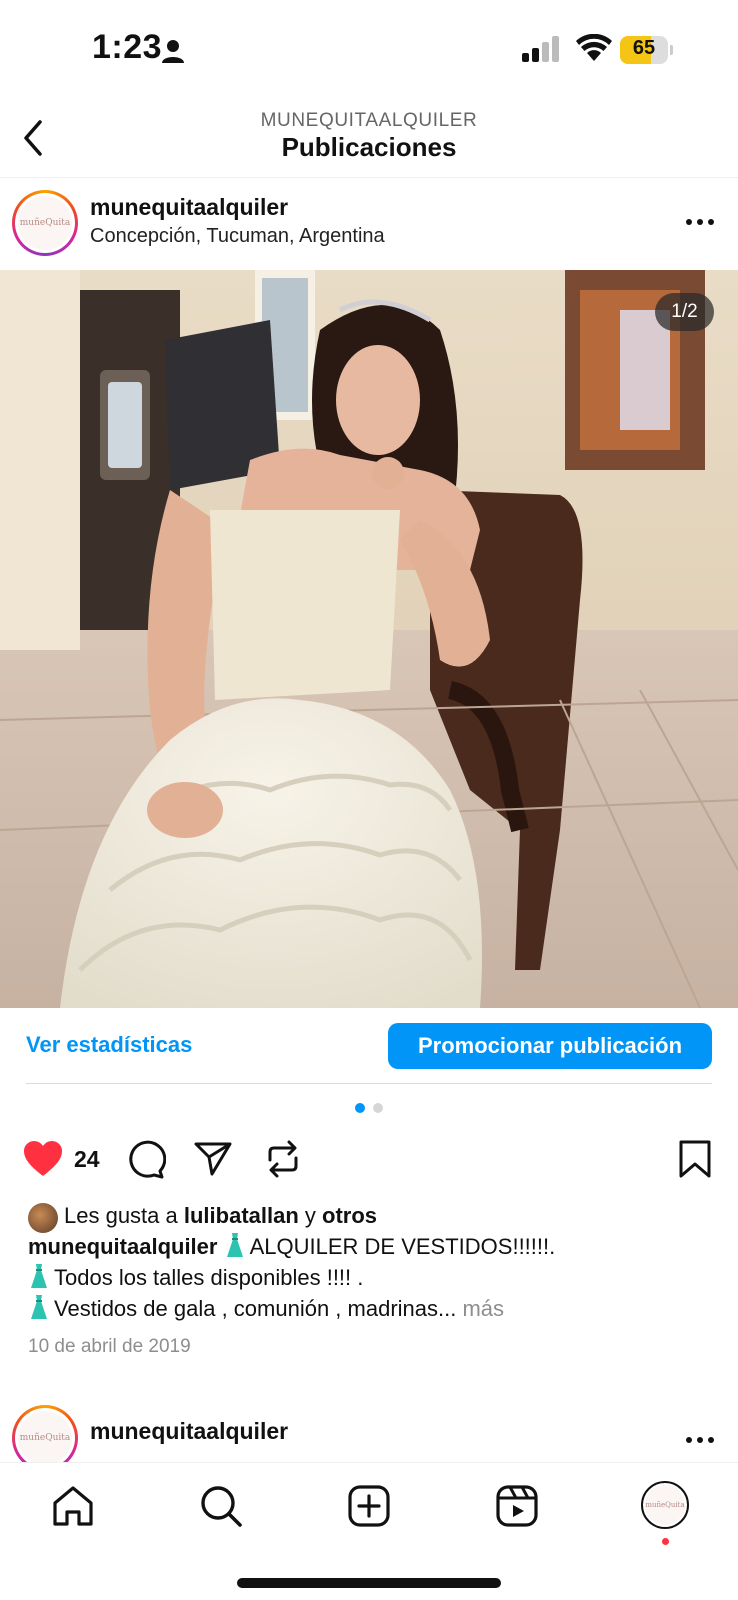  I want to click on battery-body: 65, so click(644, 50).